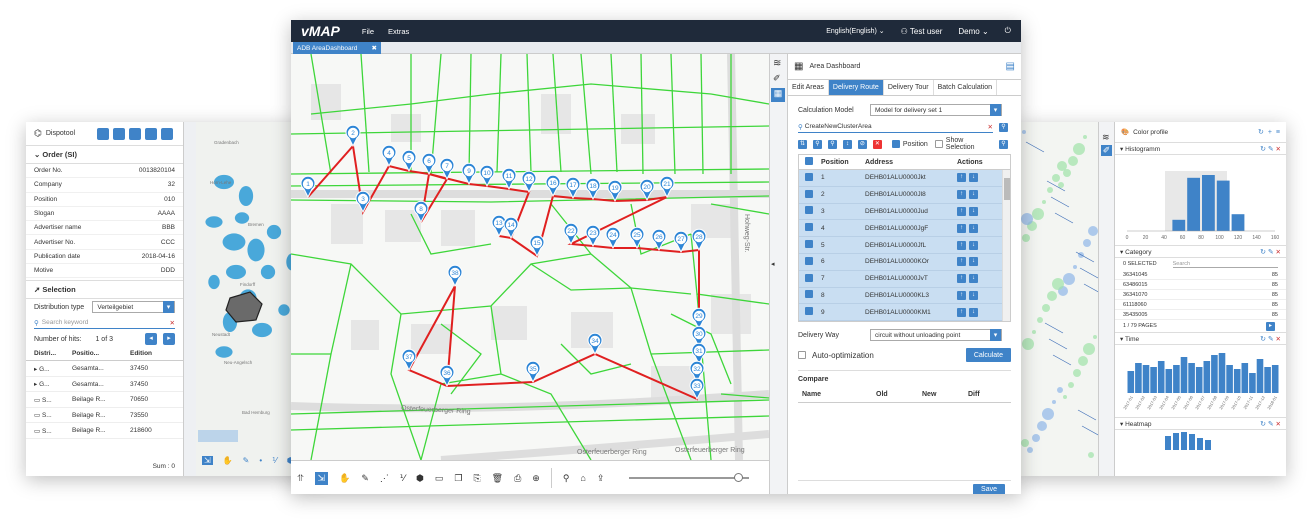 The image size is (1312, 526). What do you see at coordinates (699, 240) in the screenshot?
I see `route-marker: 28` at bounding box center [699, 240].